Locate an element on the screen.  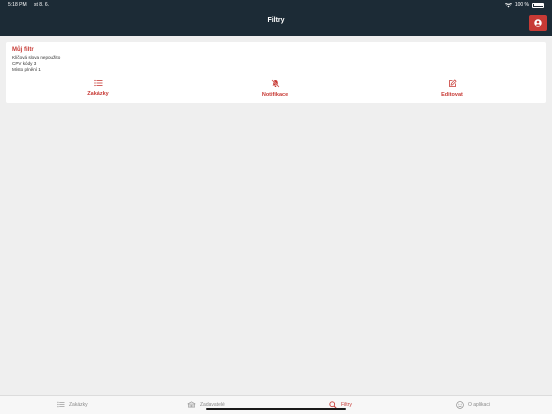
filter-cpv: CPV kódy 3 is located at coordinates (24, 63).